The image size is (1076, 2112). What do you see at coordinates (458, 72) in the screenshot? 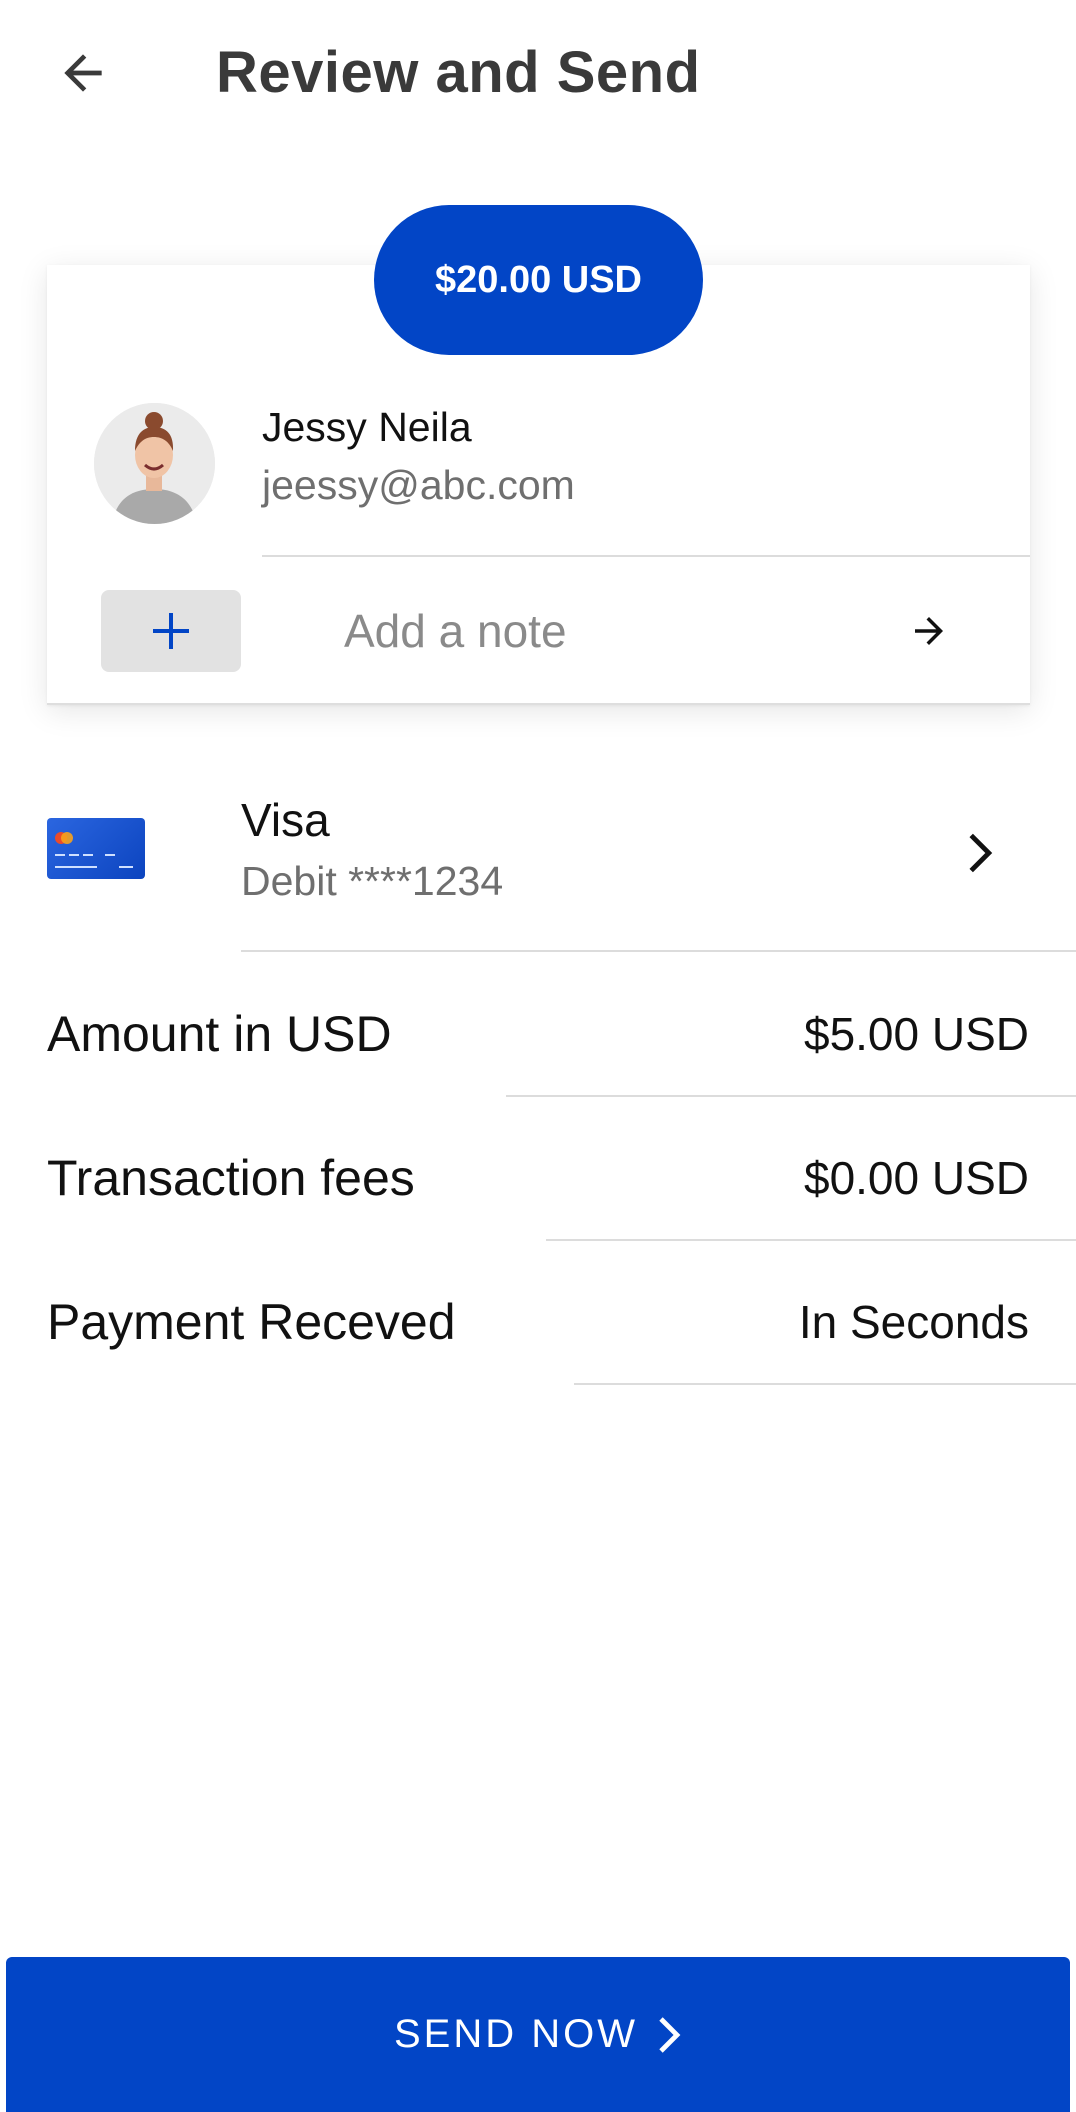
I see `page-title: Review and Send` at bounding box center [458, 72].